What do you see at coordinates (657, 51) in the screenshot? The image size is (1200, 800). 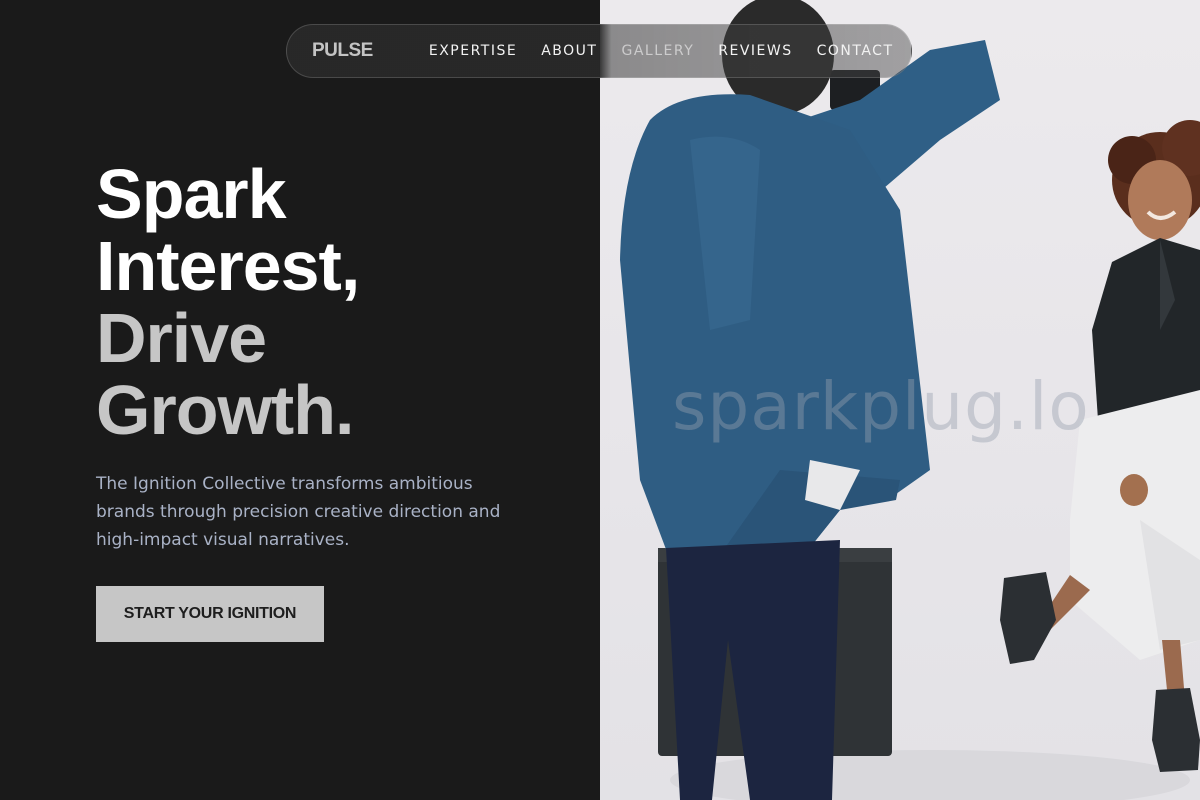 I see `nav-link-gallery: GALLERY` at bounding box center [657, 51].